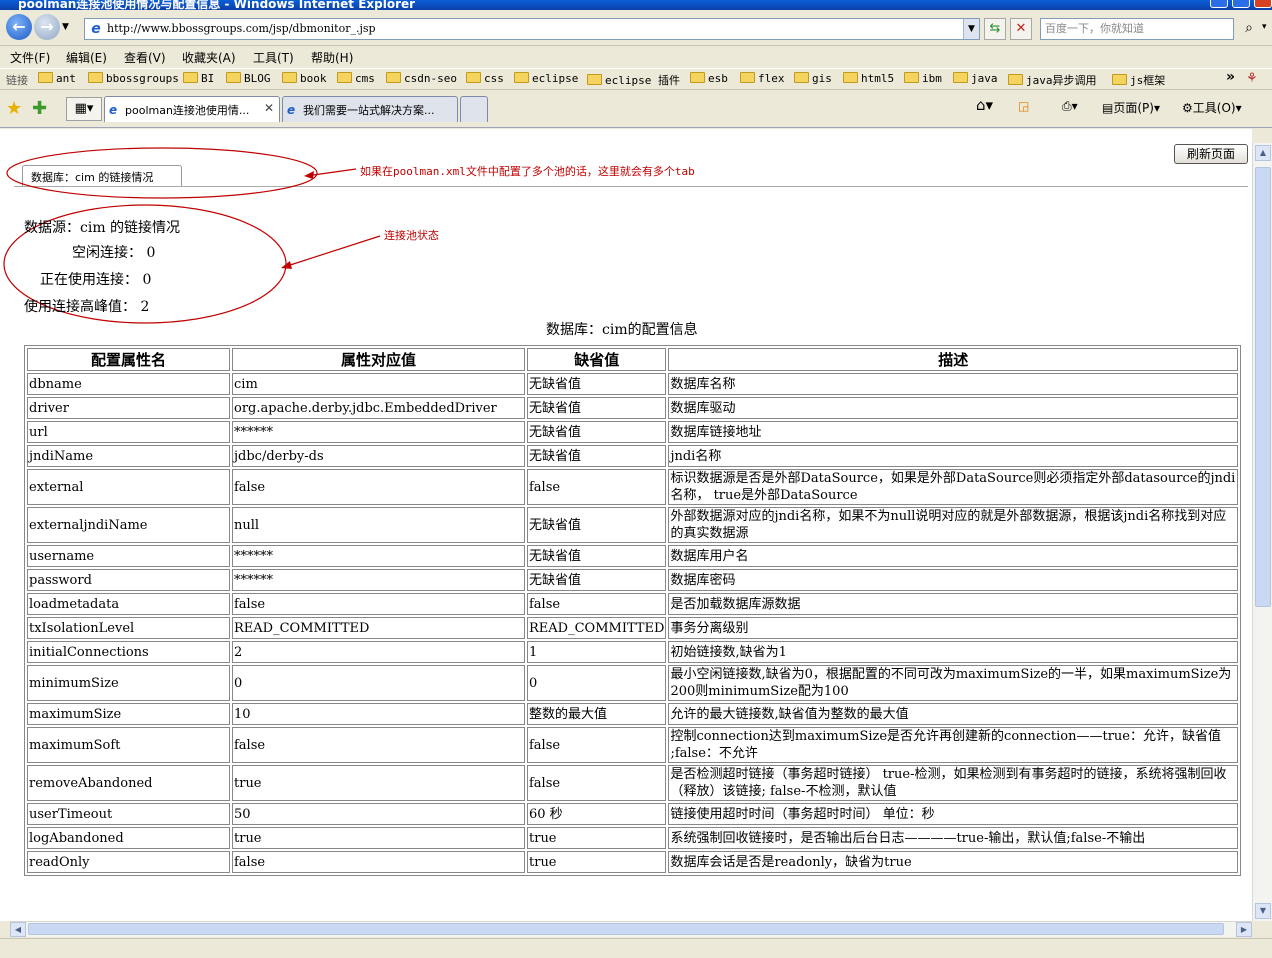 The image size is (1272, 958). What do you see at coordinates (953, 456) in the screenshot?
I see `description-cell: jndi名称` at bounding box center [953, 456].